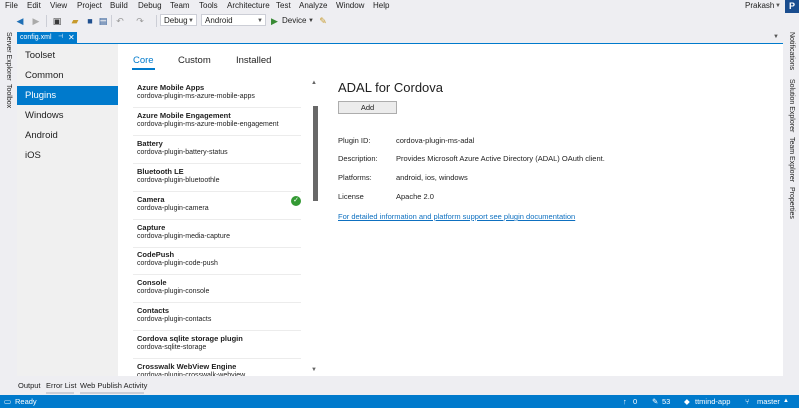  I want to click on doc-tab-config: config.xml ⊣ ✕, so click(47, 37).